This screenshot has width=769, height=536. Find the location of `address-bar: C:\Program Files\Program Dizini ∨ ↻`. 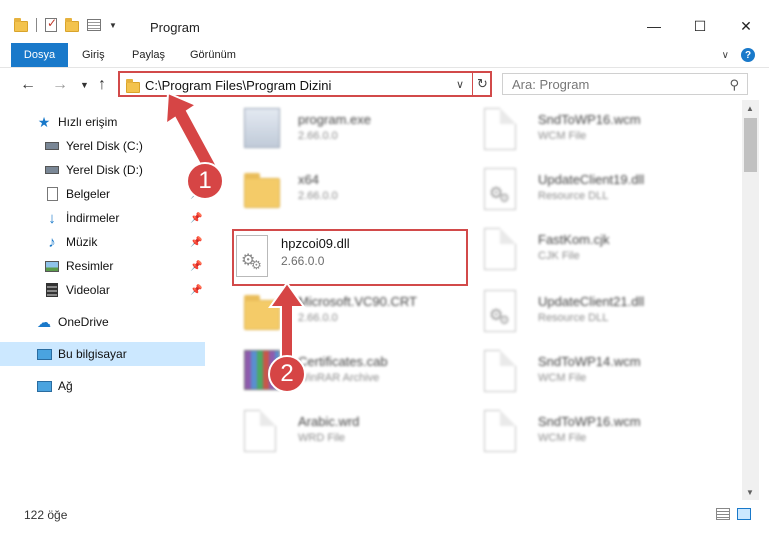

address-bar: C:\Program Files\Program Dizini ∨ ↻ is located at coordinates (305, 84).